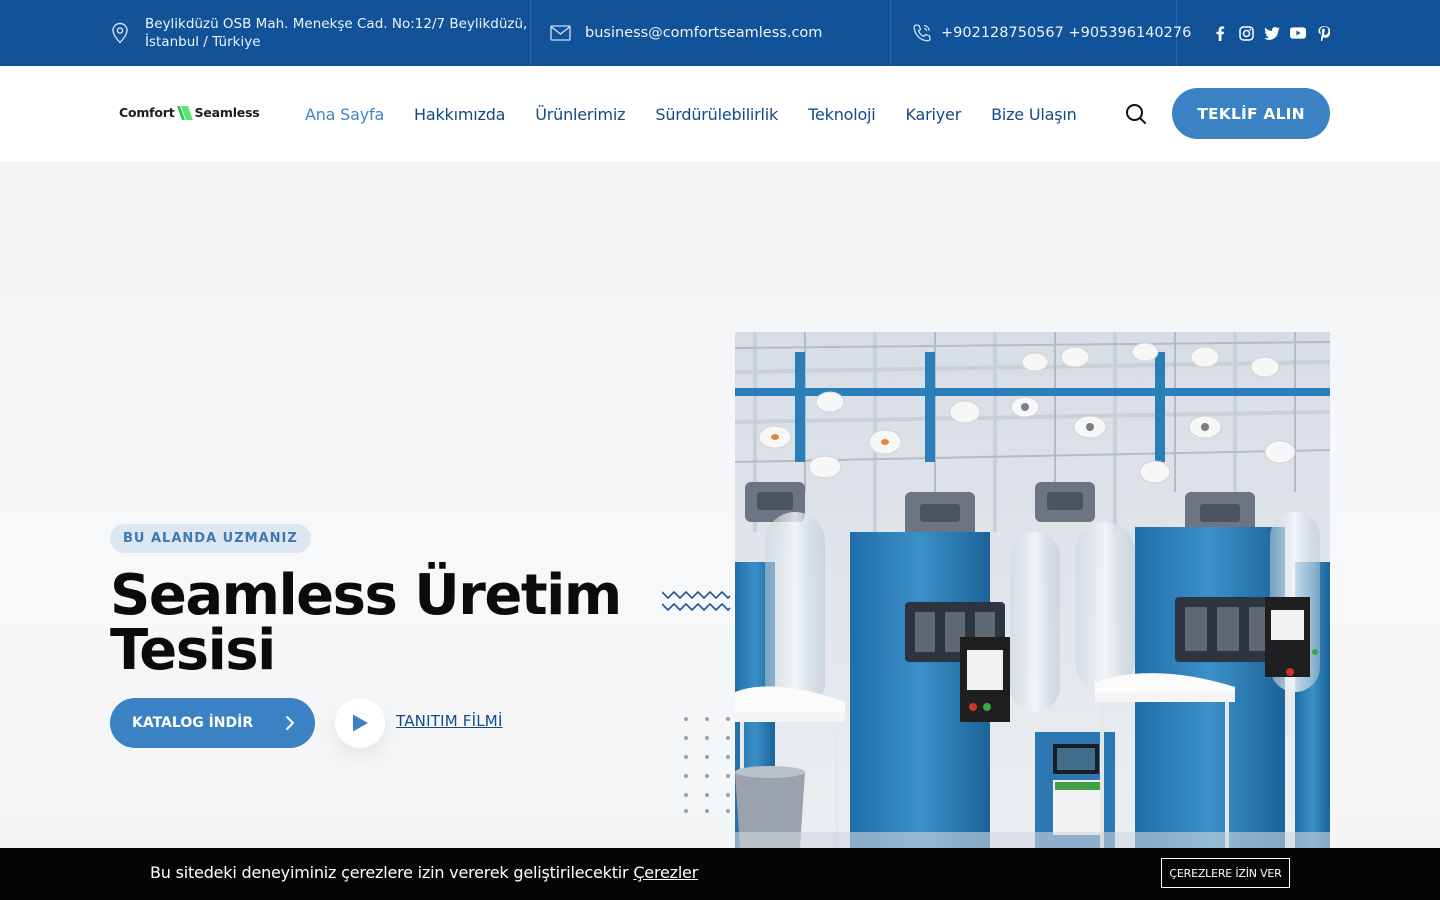 This screenshot has width=1440, height=900. What do you see at coordinates (184, 112) in the screenshot?
I see `logo-mark-icon` at bounding box center [184, 112].